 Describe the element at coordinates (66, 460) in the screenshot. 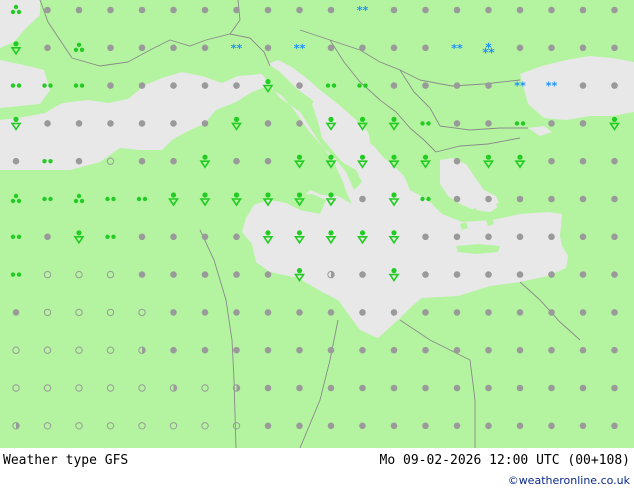

I see `map-title: Weather type GFS` at that location.